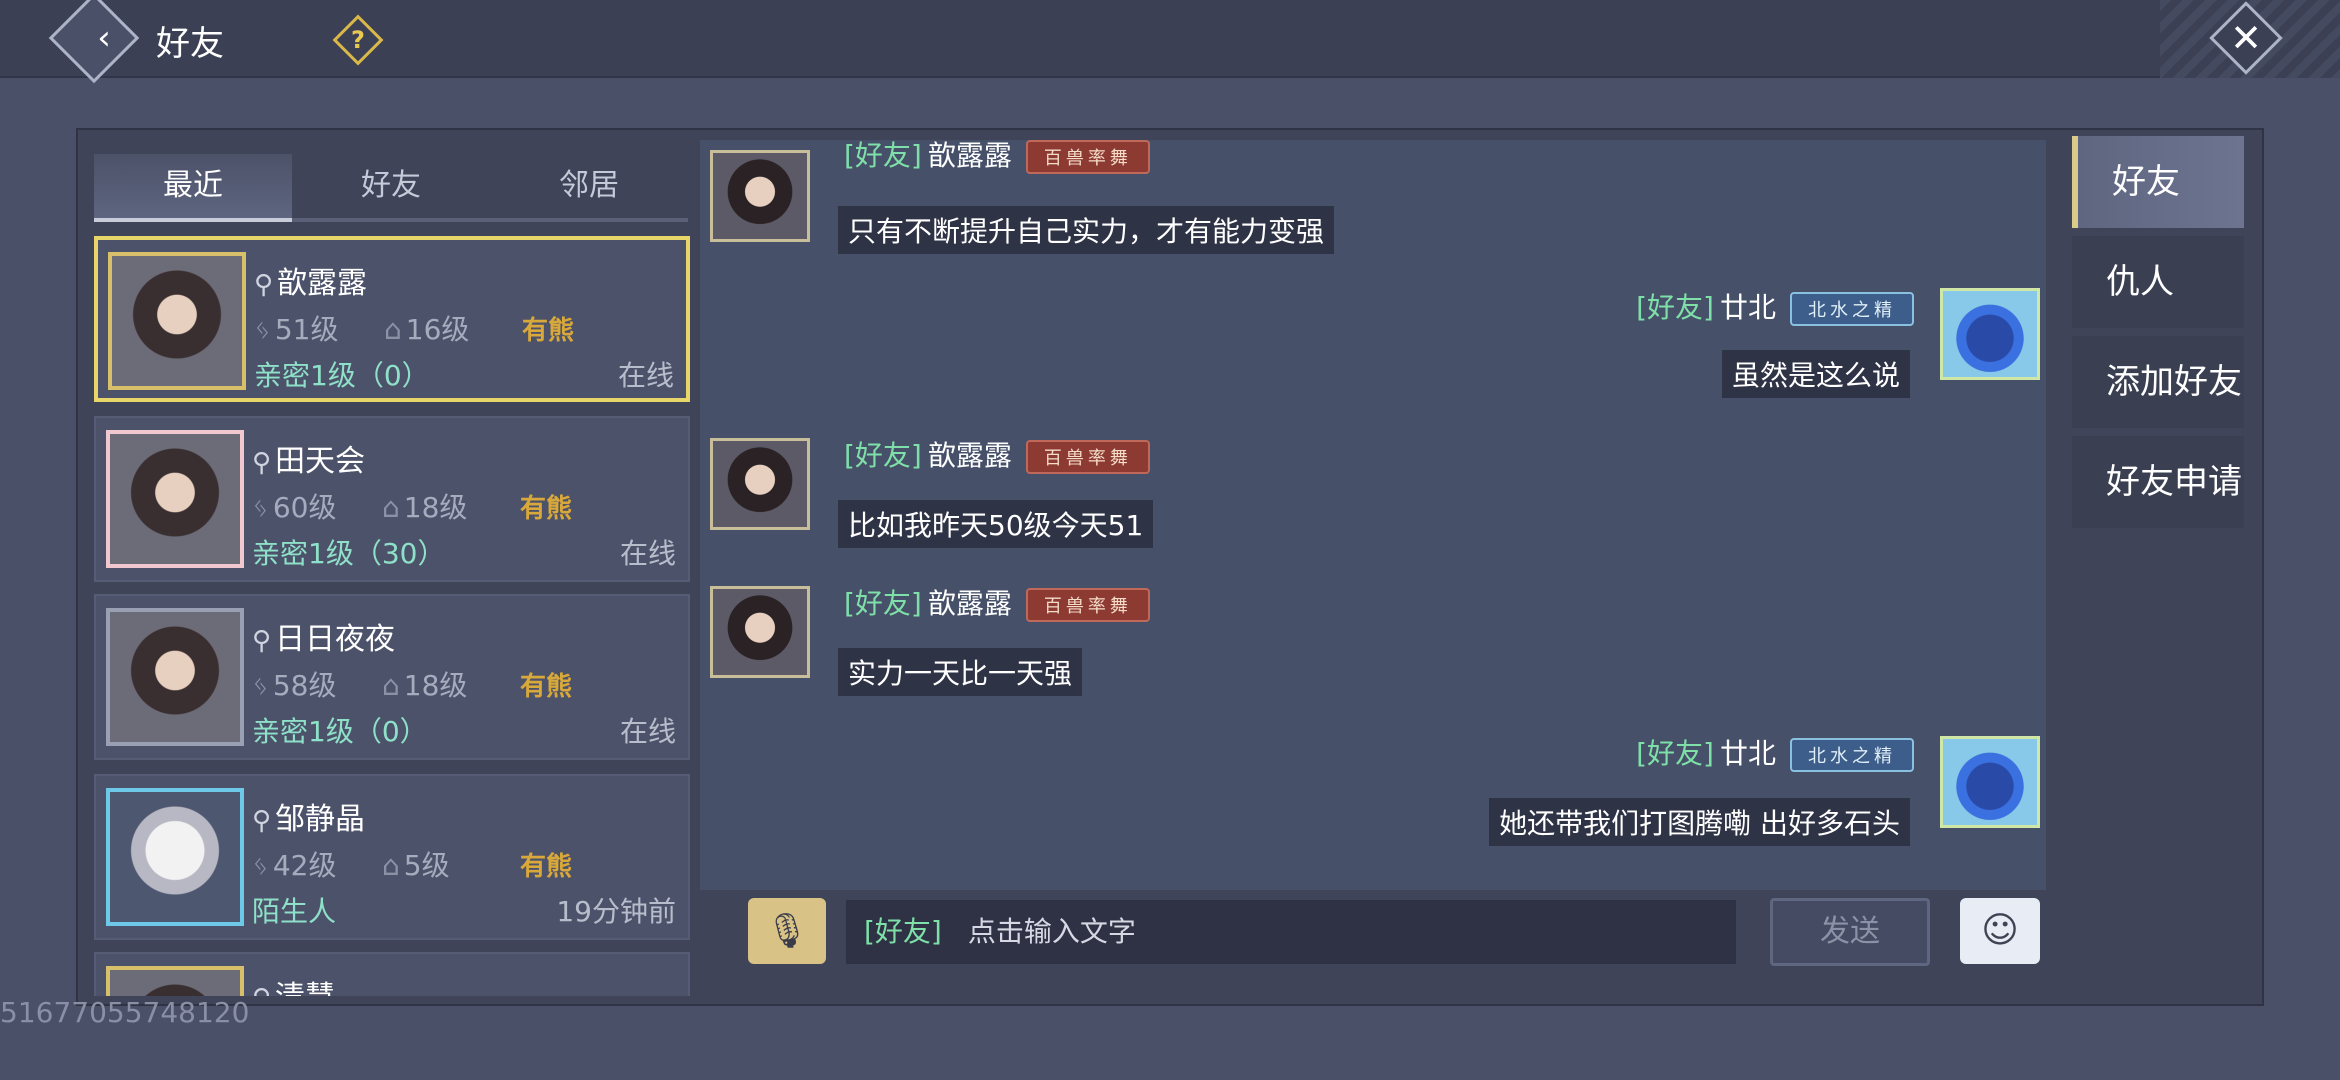 The width and height of the screenshot is (2340, 1080). Describe the element at coordinates (1815, 374) in the screenshot. I see `message-bubble: 虽然是这么说` at that location.